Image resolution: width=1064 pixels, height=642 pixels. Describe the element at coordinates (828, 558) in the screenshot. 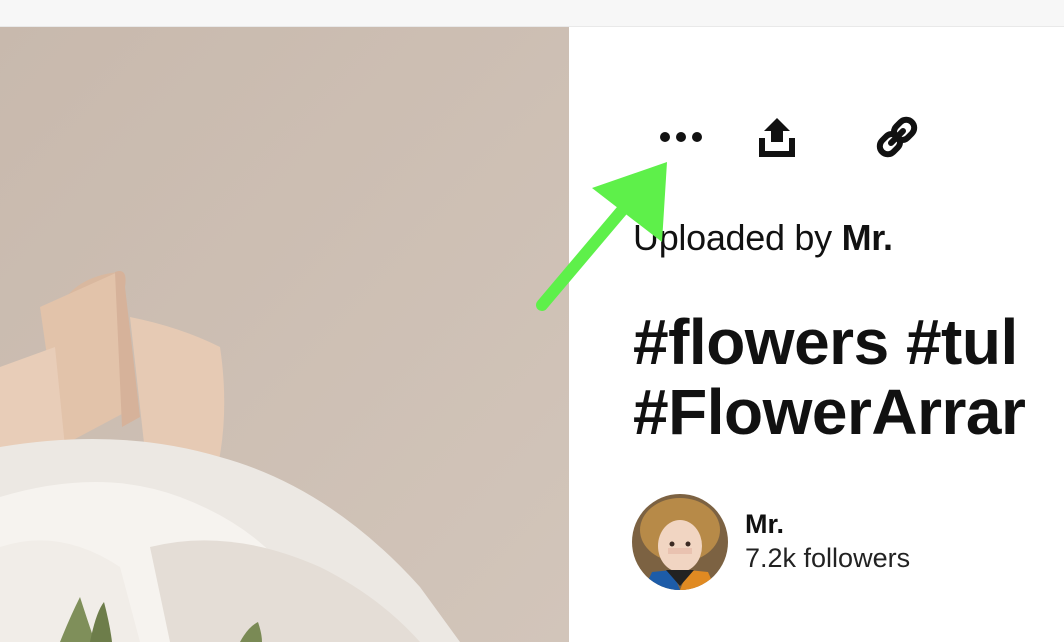

I see `creator-followers-count: 7.2k followers` at that location.